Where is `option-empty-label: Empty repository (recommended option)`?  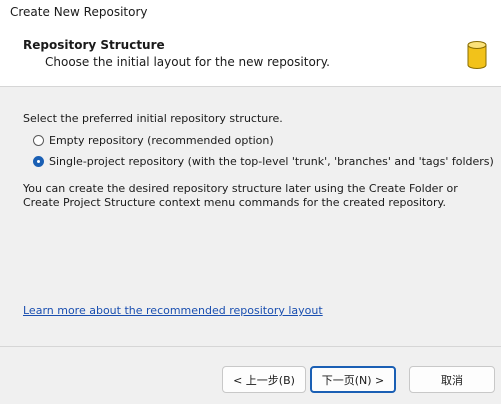 option-empty-label: Empty repository (recommended option) is located at coordinates (161, 140).